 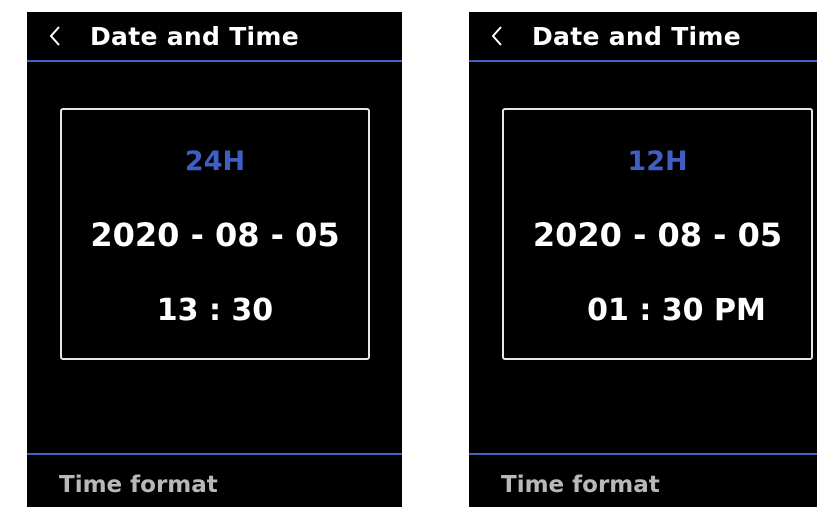 I want to click on time-format-value: 24H, so click(x=215, y=161).